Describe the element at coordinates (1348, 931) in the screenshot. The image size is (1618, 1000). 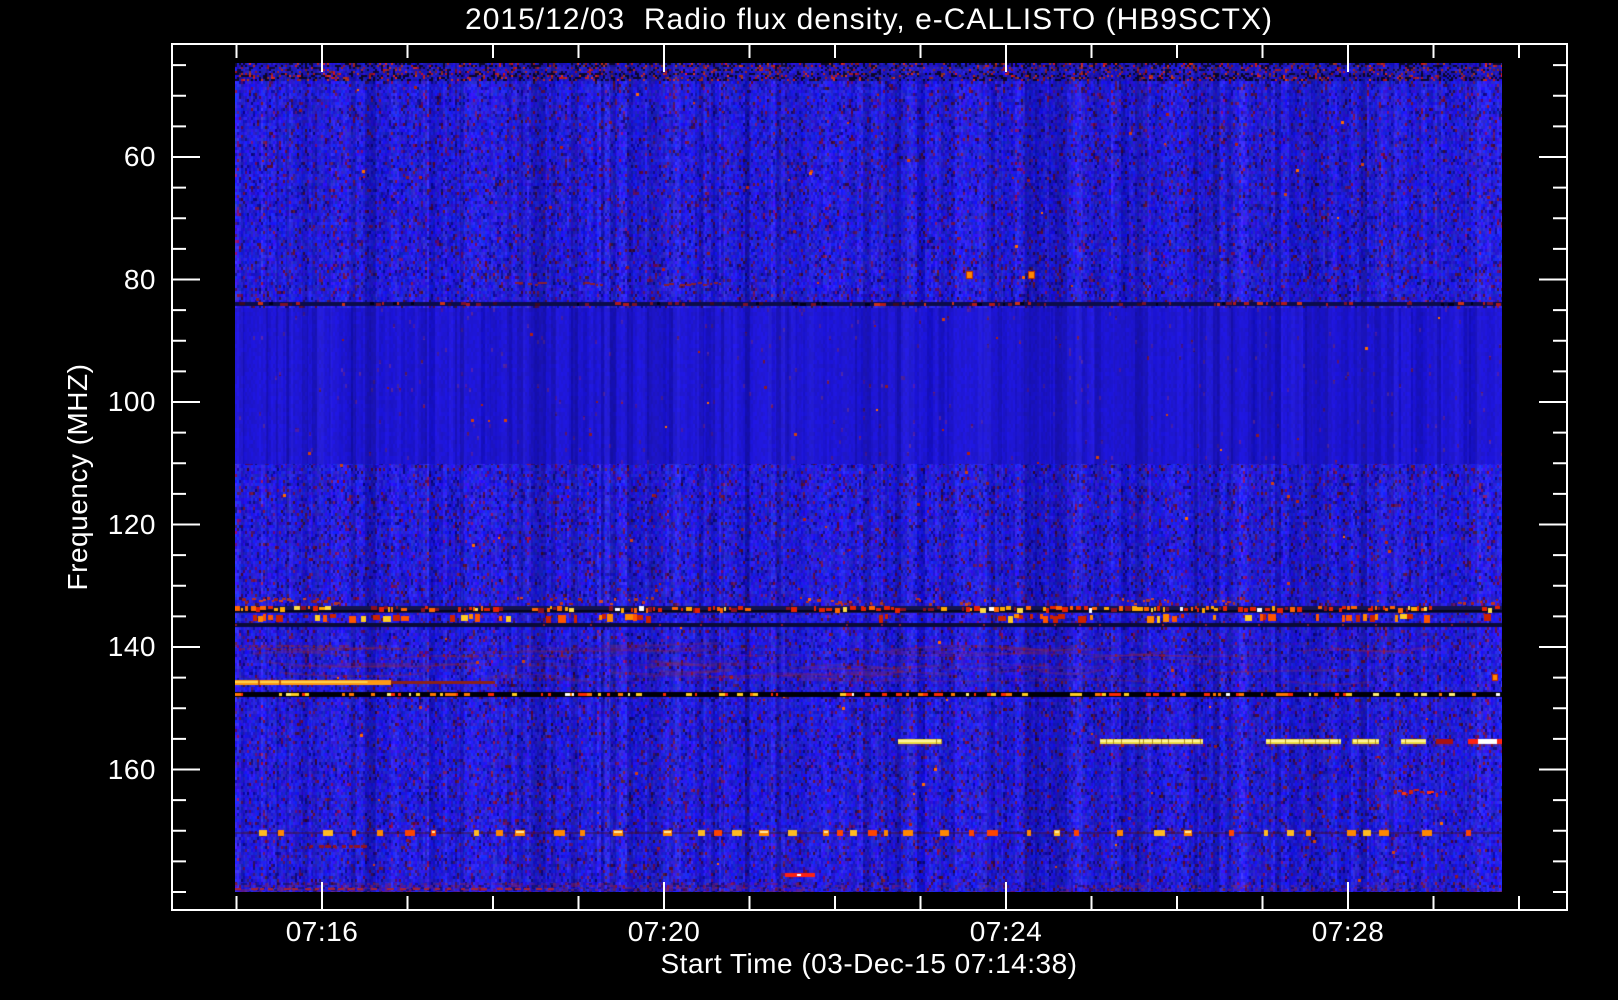
I see `x-tick-label-3: 07:28` at that location.